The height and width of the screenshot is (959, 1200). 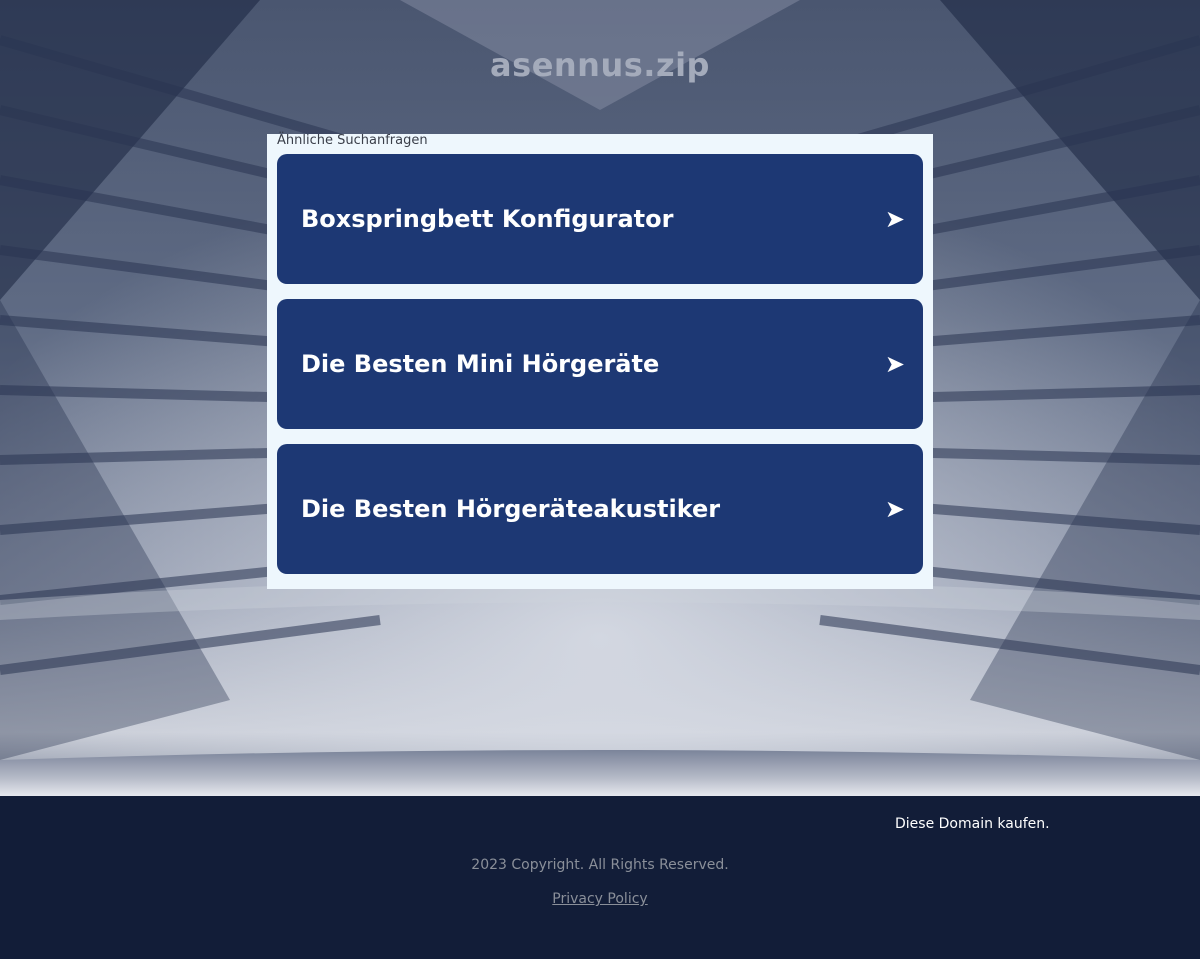 I want to click on buy-domain-link: Diese Domain kaufen., so click(x=972, y=824).